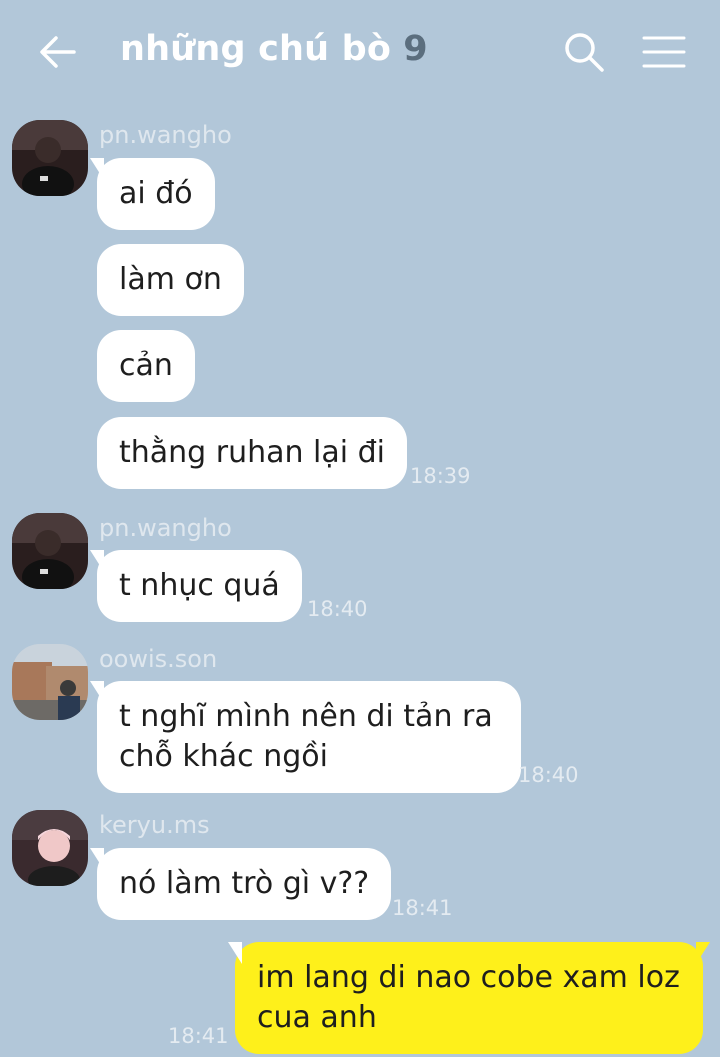 The width and height of the screenshot is (720, 1057). Describe the element at coordinates (252, 453) in the screenshot. I see `message-bubble: thằng ruhan lại đi` at that location.